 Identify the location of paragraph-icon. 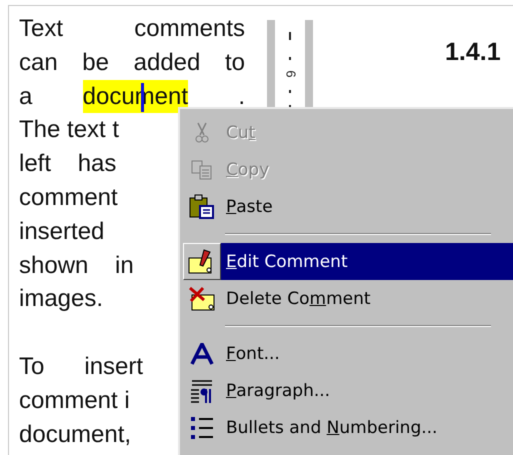
(202, 390).